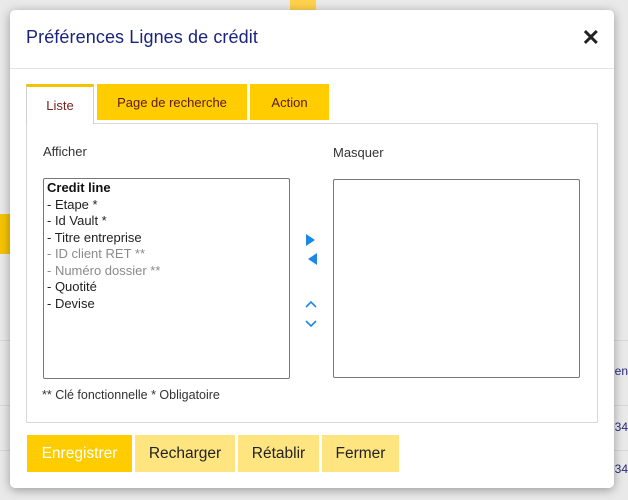 The width and height of the screenshot is (628, 500). Describe the element at coordinates (166, 205) in the screenshot. I see `list-item: - Etape *` at that location.